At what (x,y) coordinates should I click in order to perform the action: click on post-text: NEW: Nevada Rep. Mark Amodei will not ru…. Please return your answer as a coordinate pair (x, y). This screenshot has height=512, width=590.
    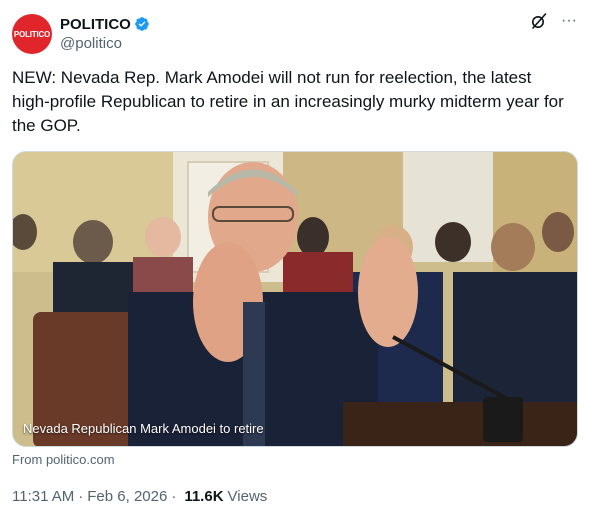
    Looking at the image, I should click on (288, 101).